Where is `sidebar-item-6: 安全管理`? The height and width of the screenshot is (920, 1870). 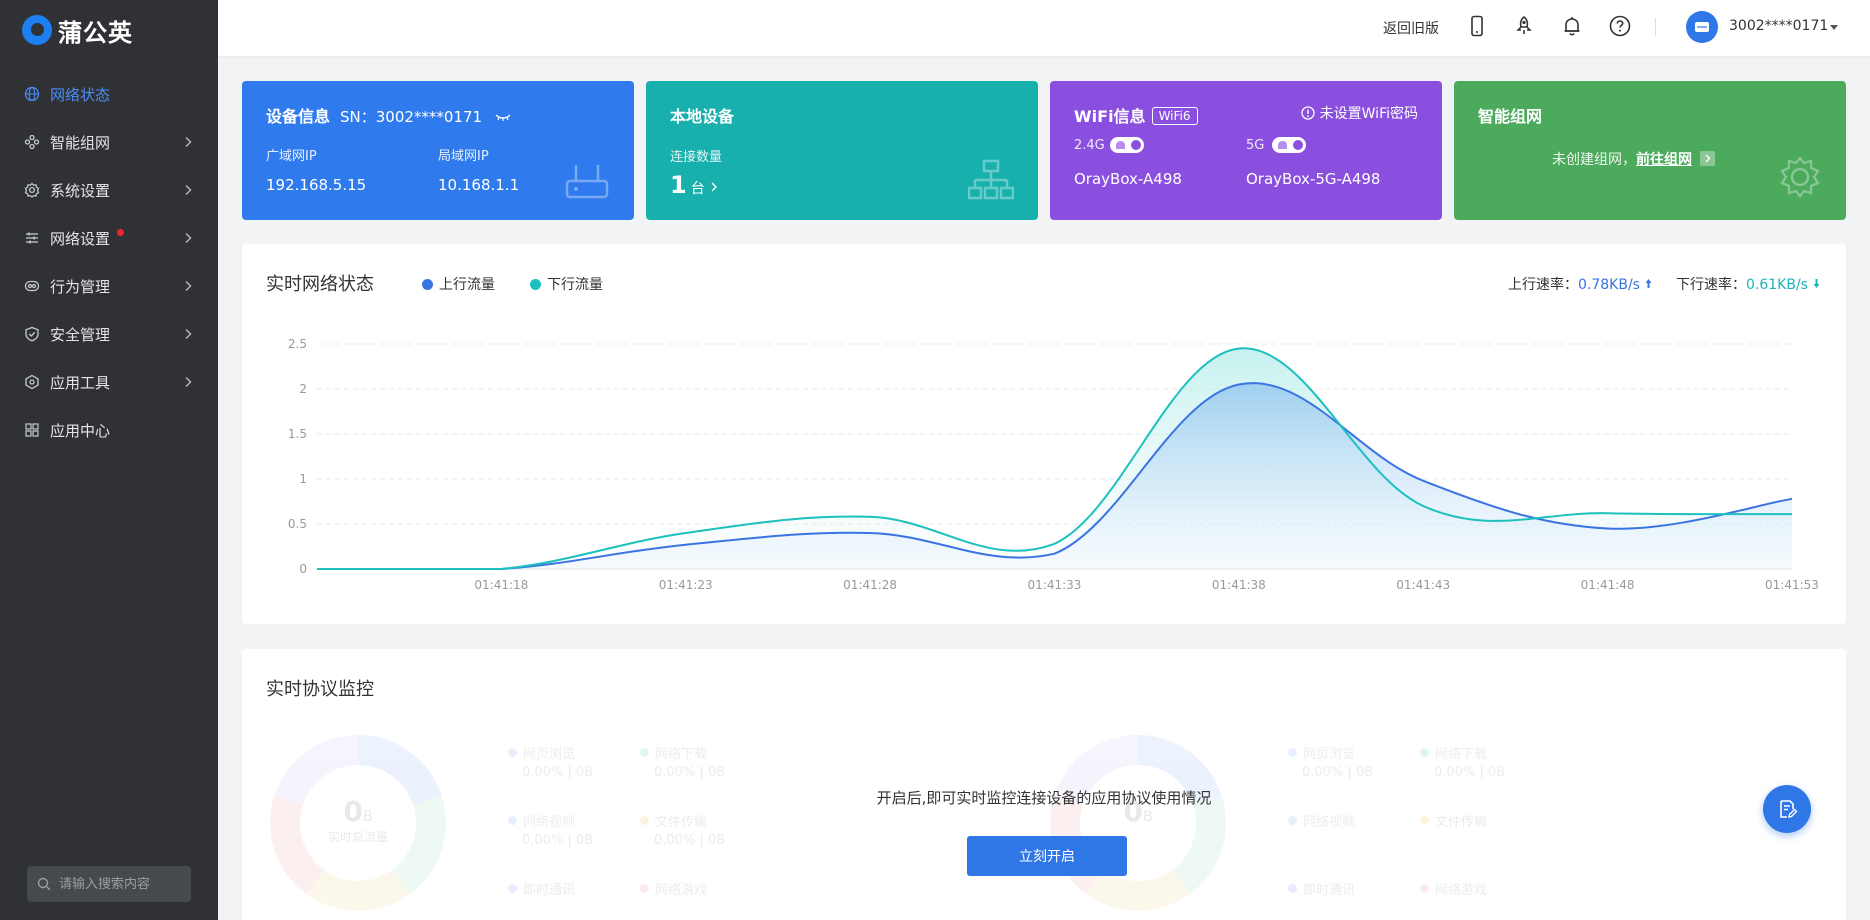 sidebar-item-6: 安全管理 is located at coordinates (109, 334).